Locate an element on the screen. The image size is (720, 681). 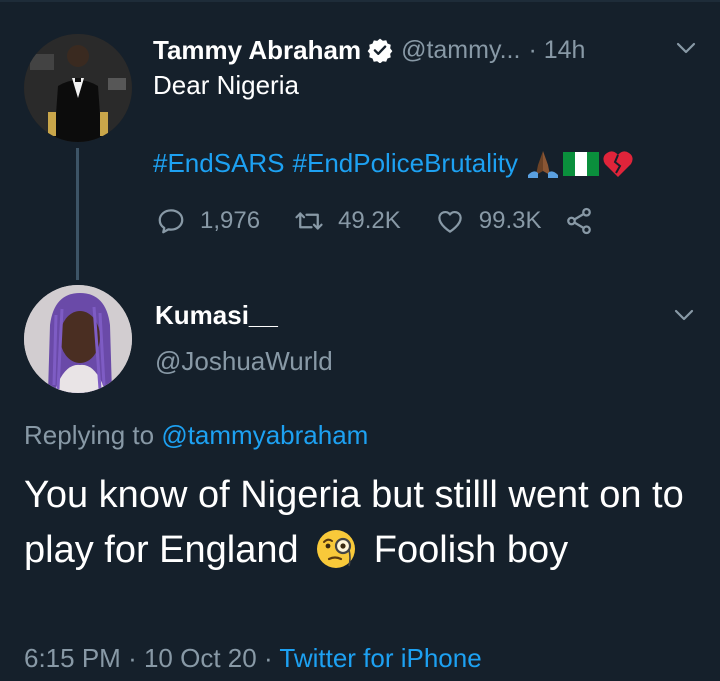
tweet-metadata: 6:15 PM · 10 Oct 20 · Twitter for iPhone is located at coordinates (253, 658).